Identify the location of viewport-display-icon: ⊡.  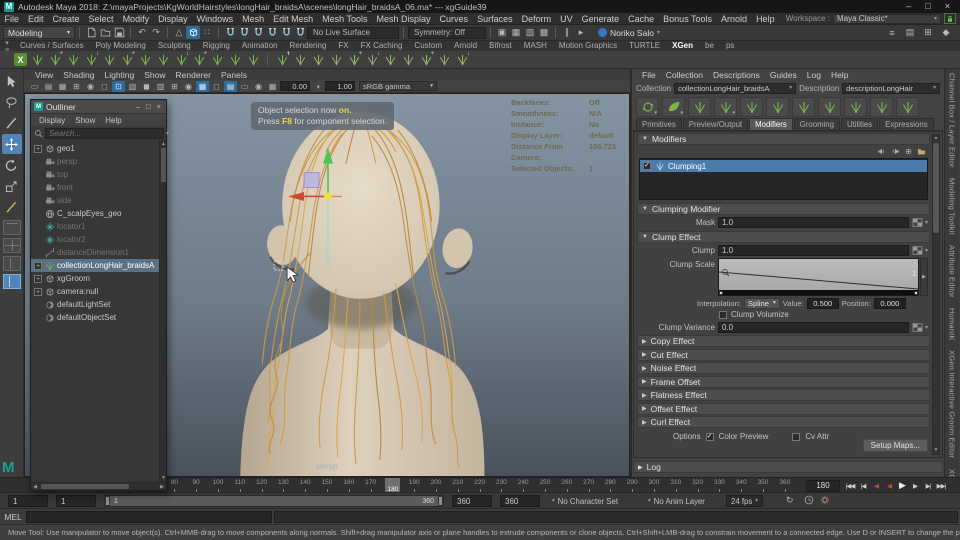
(118, 86).